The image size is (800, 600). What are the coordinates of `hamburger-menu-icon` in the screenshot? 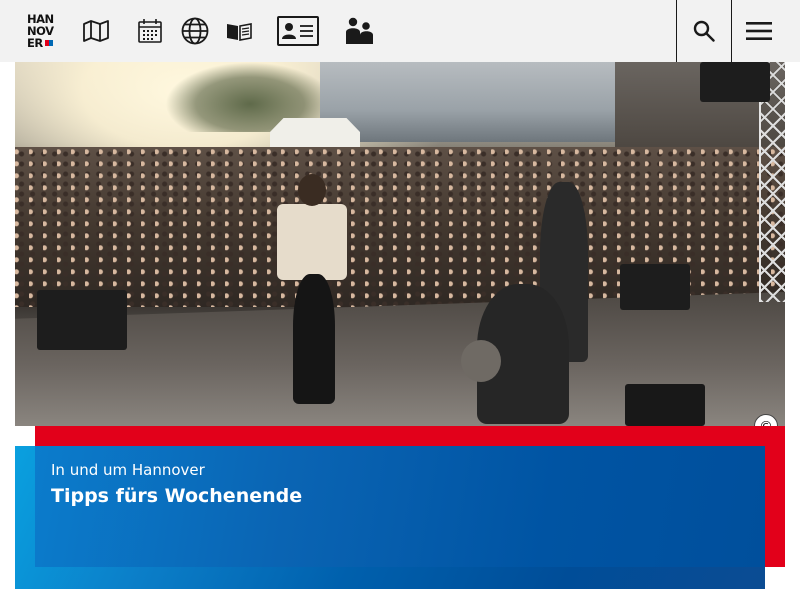 It's located at (759, 31).